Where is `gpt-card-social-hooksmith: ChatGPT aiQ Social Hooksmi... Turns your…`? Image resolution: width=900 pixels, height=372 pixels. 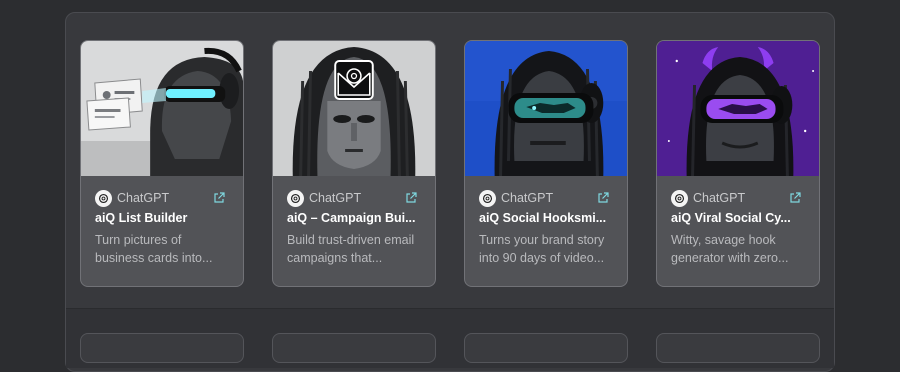
gpt-card-social-hooksmith: ChatGPT aiQ Social Hooksmi... Turns your… is located at coordinates (546, 163).